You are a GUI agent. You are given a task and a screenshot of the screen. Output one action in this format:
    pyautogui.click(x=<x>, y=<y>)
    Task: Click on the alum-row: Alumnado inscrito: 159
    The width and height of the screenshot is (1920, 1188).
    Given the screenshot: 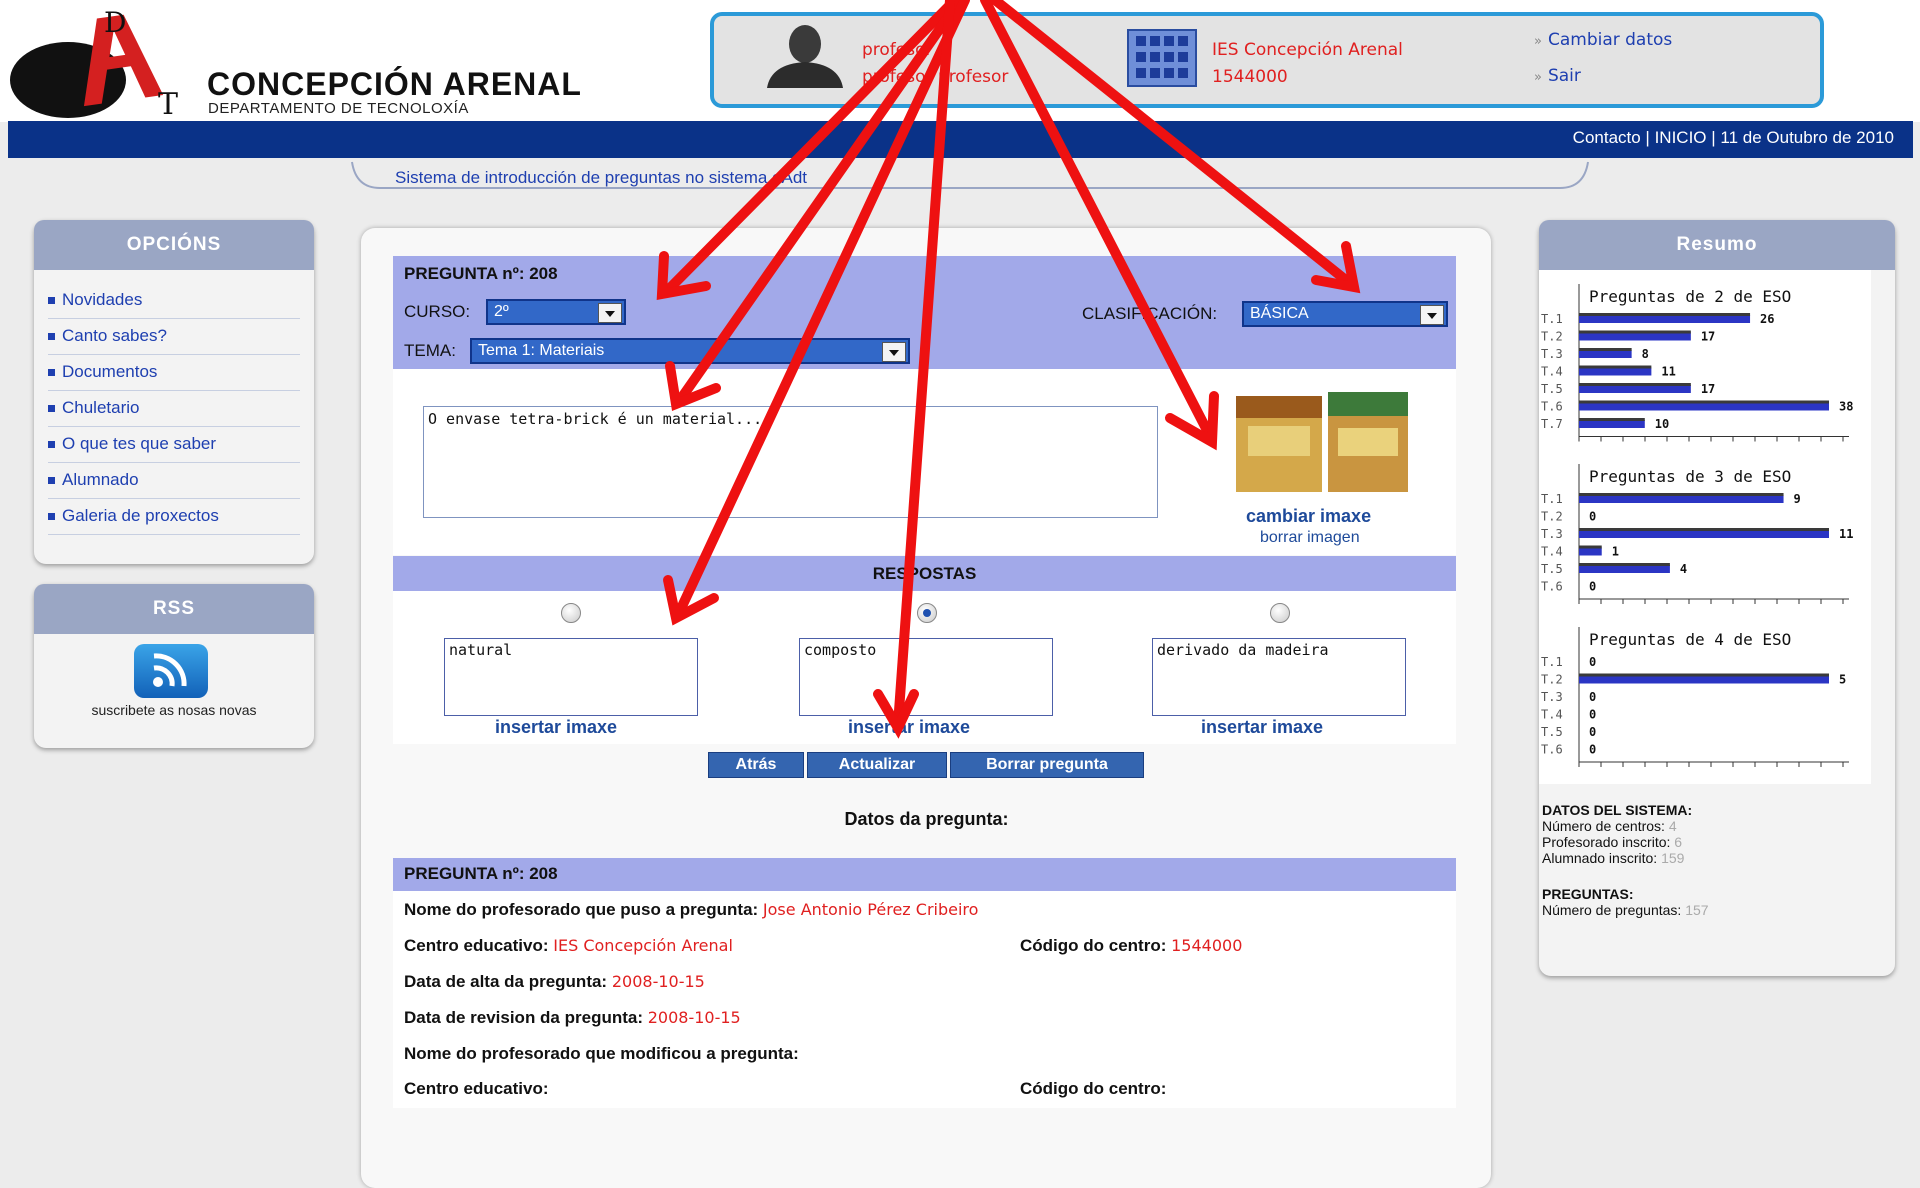 What is the action you would take?
    pyautogui.click(x=1613, y=858)
    